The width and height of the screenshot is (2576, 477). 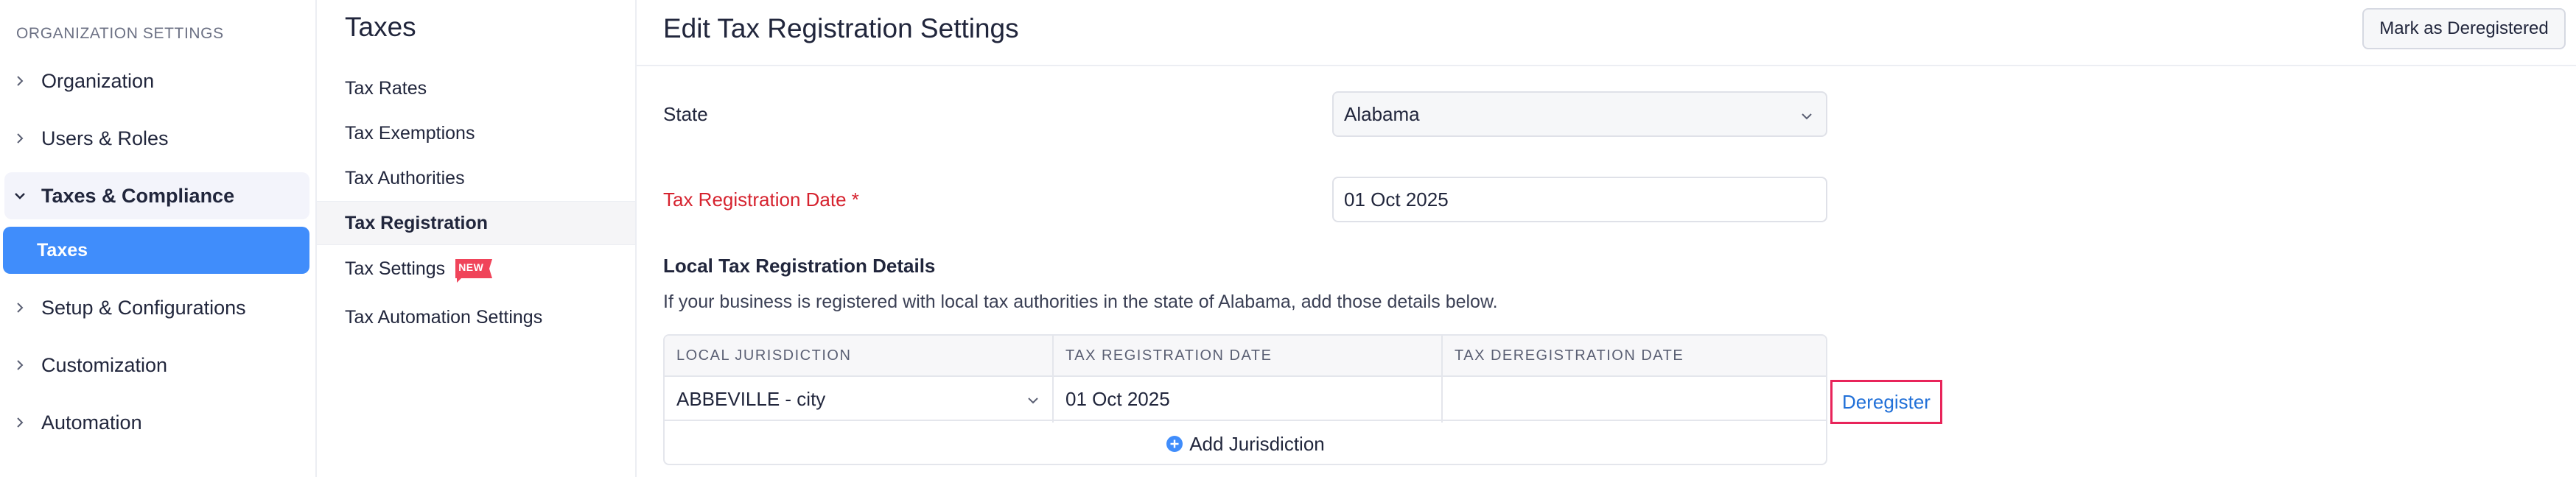 I want to click on state-select-value: Alabama, so click(x=1382, y=113).